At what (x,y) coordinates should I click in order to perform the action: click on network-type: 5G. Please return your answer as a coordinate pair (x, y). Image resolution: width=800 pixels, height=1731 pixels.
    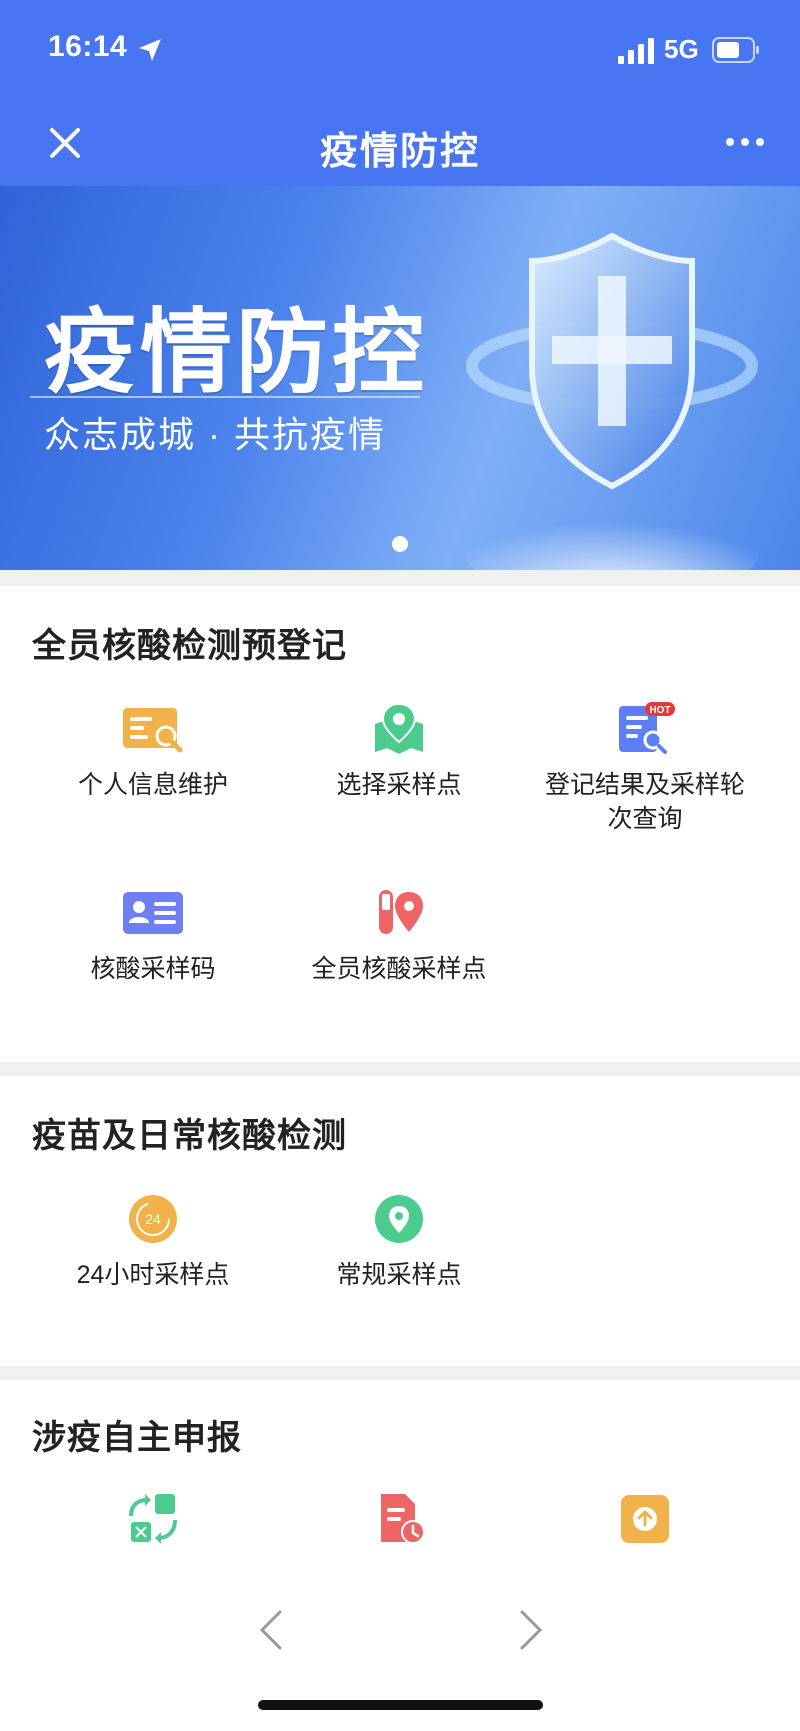
    Looking at the image, I should click on (681, 49).